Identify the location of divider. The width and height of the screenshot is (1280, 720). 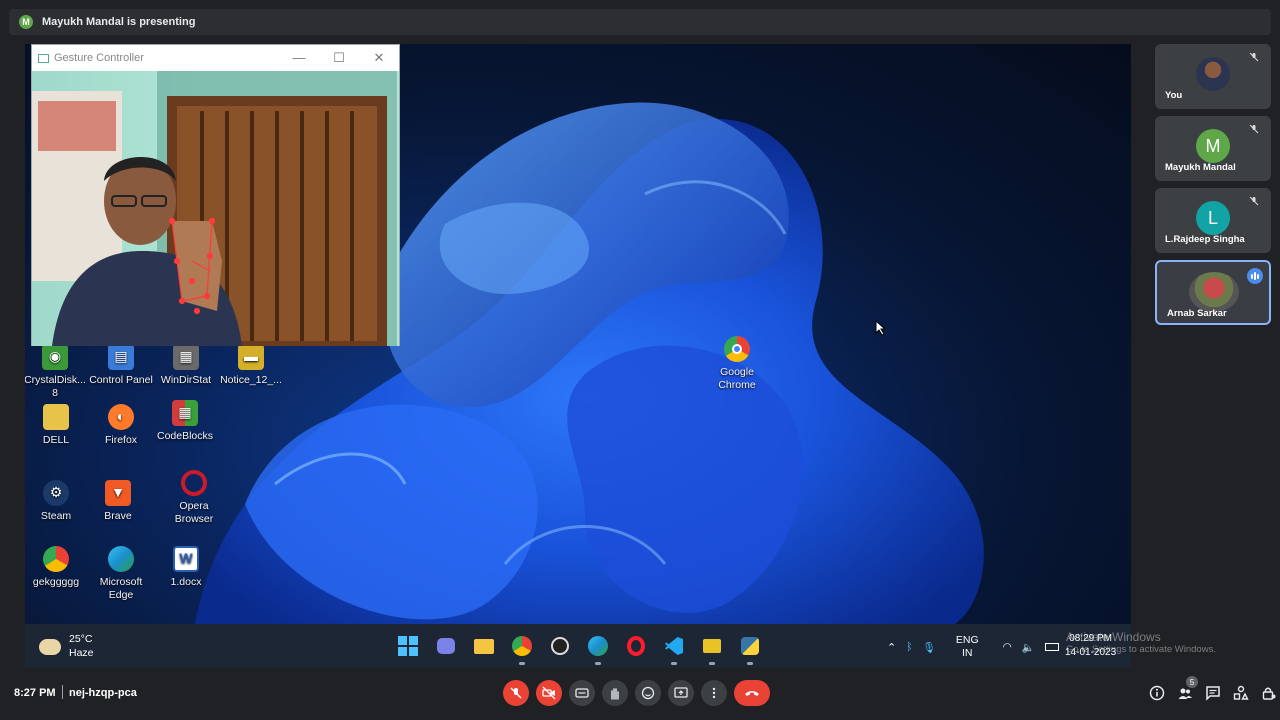
(62, 692).